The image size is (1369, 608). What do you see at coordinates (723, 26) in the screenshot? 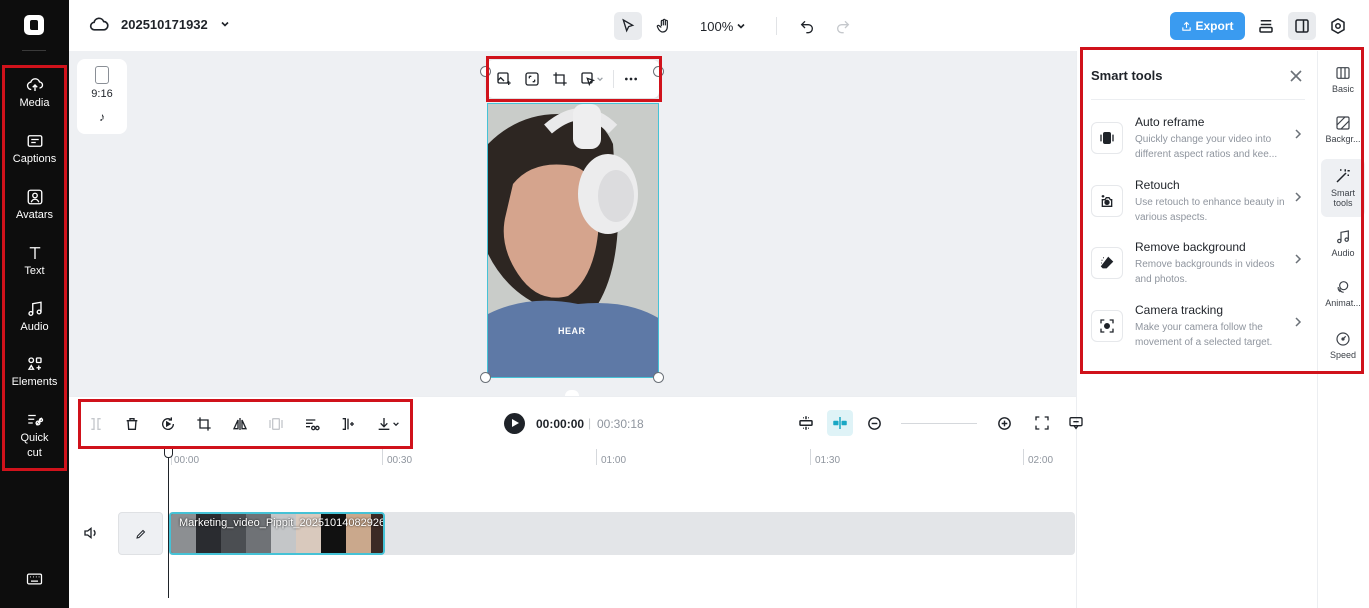
I see `zoom-dropdown: 100%` at bounding box center [723, 26].